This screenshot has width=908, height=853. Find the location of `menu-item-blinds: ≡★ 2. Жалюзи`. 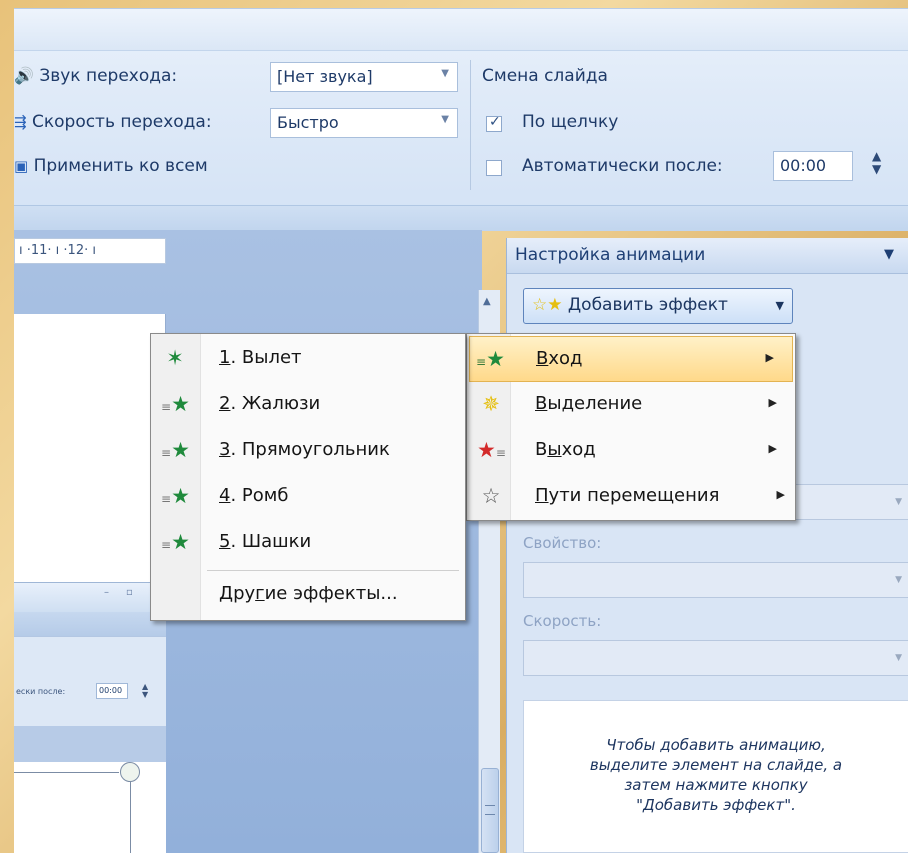

menu-item-blinds: ≡★ 2. Жалюзи is located at coordinates (308, 405).